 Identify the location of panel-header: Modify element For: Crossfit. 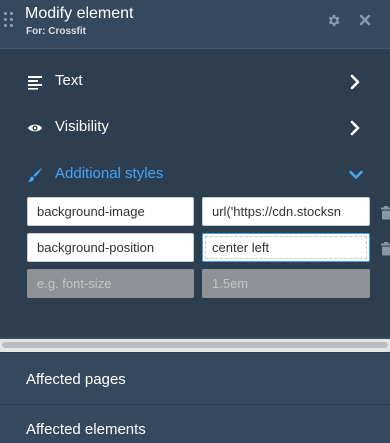
(195, 24).